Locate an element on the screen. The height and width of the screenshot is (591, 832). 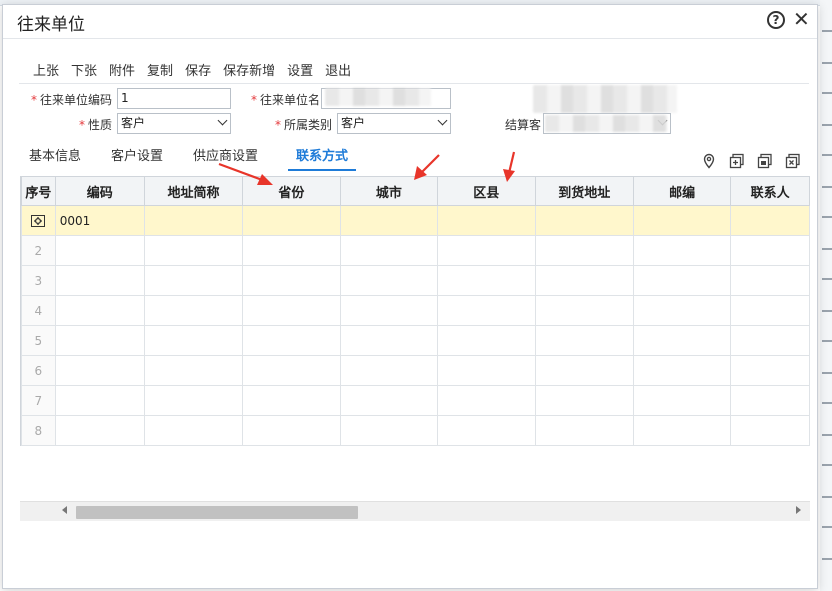
column-header: 编码 is located at coordinates (99, 191).